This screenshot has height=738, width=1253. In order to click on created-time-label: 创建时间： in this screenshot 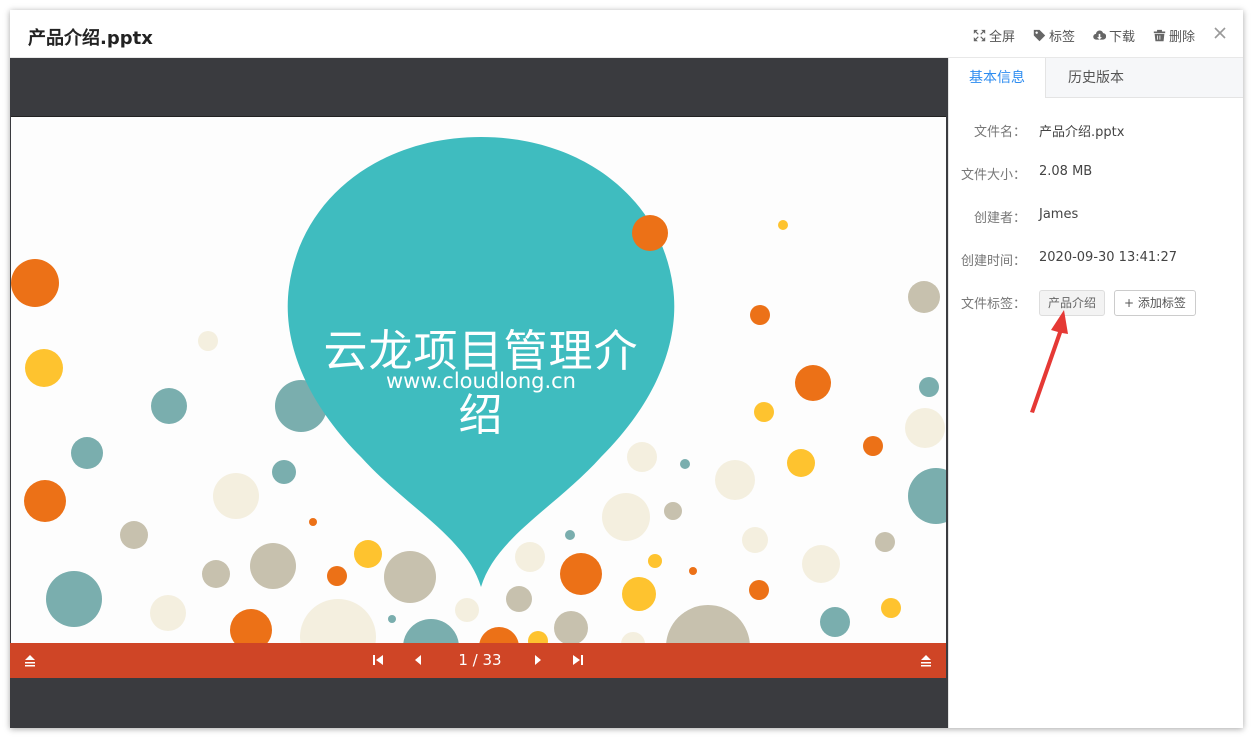, I will do `click(993, 261)`.